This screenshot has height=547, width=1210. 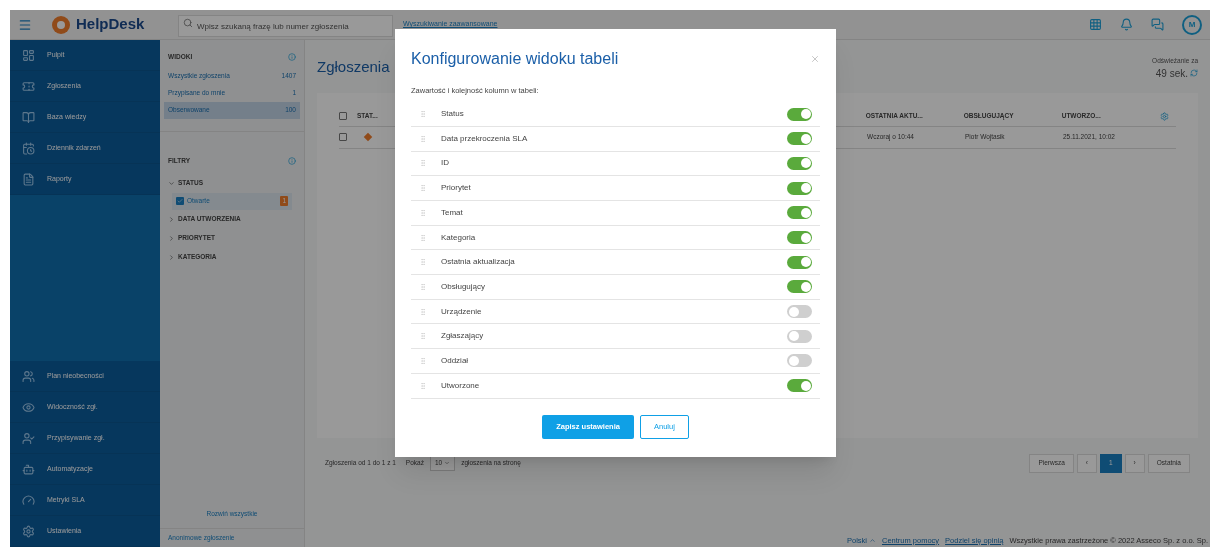 I want to click on column-name: Priorytet, so click(x=456, y=188).